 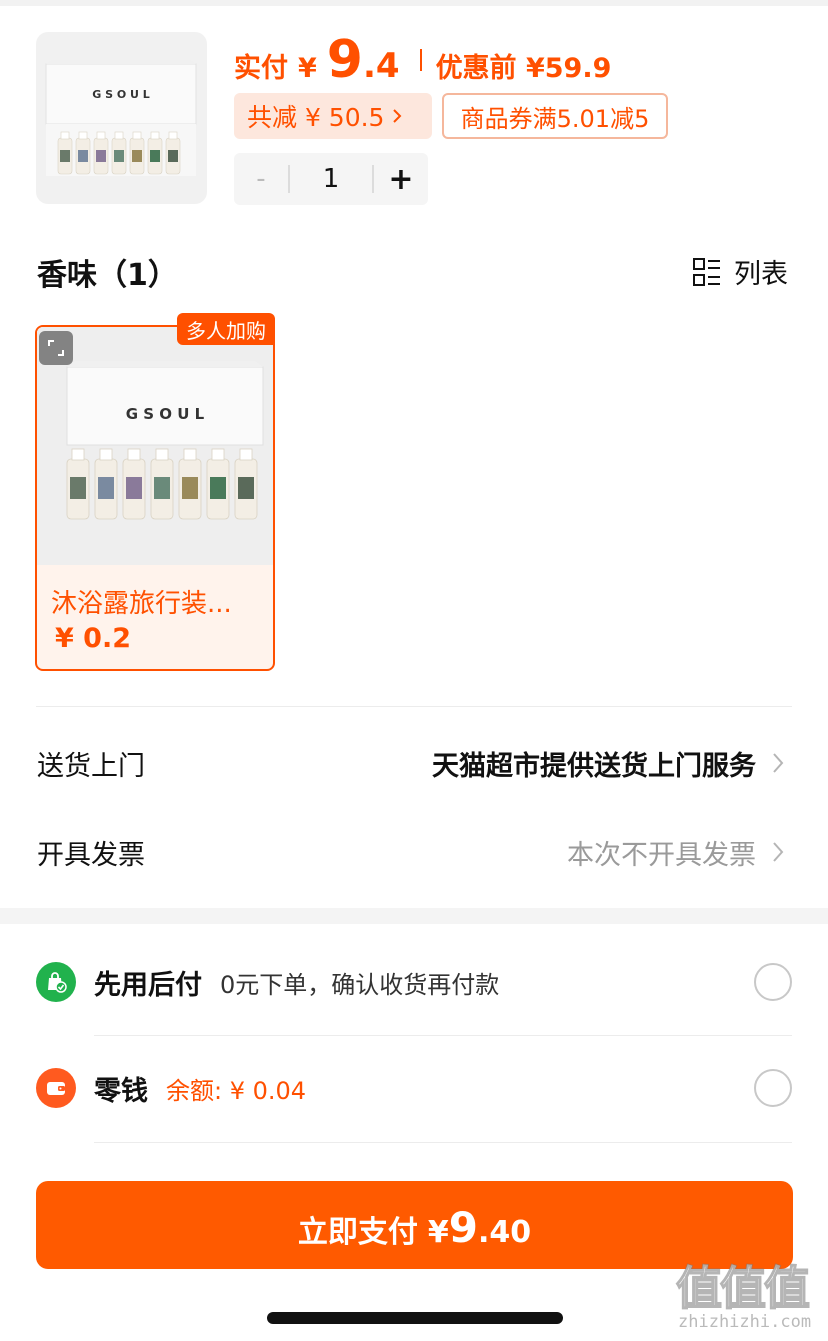 I want to click on pay-amount-dec: .4, so click(x=381, y=66).